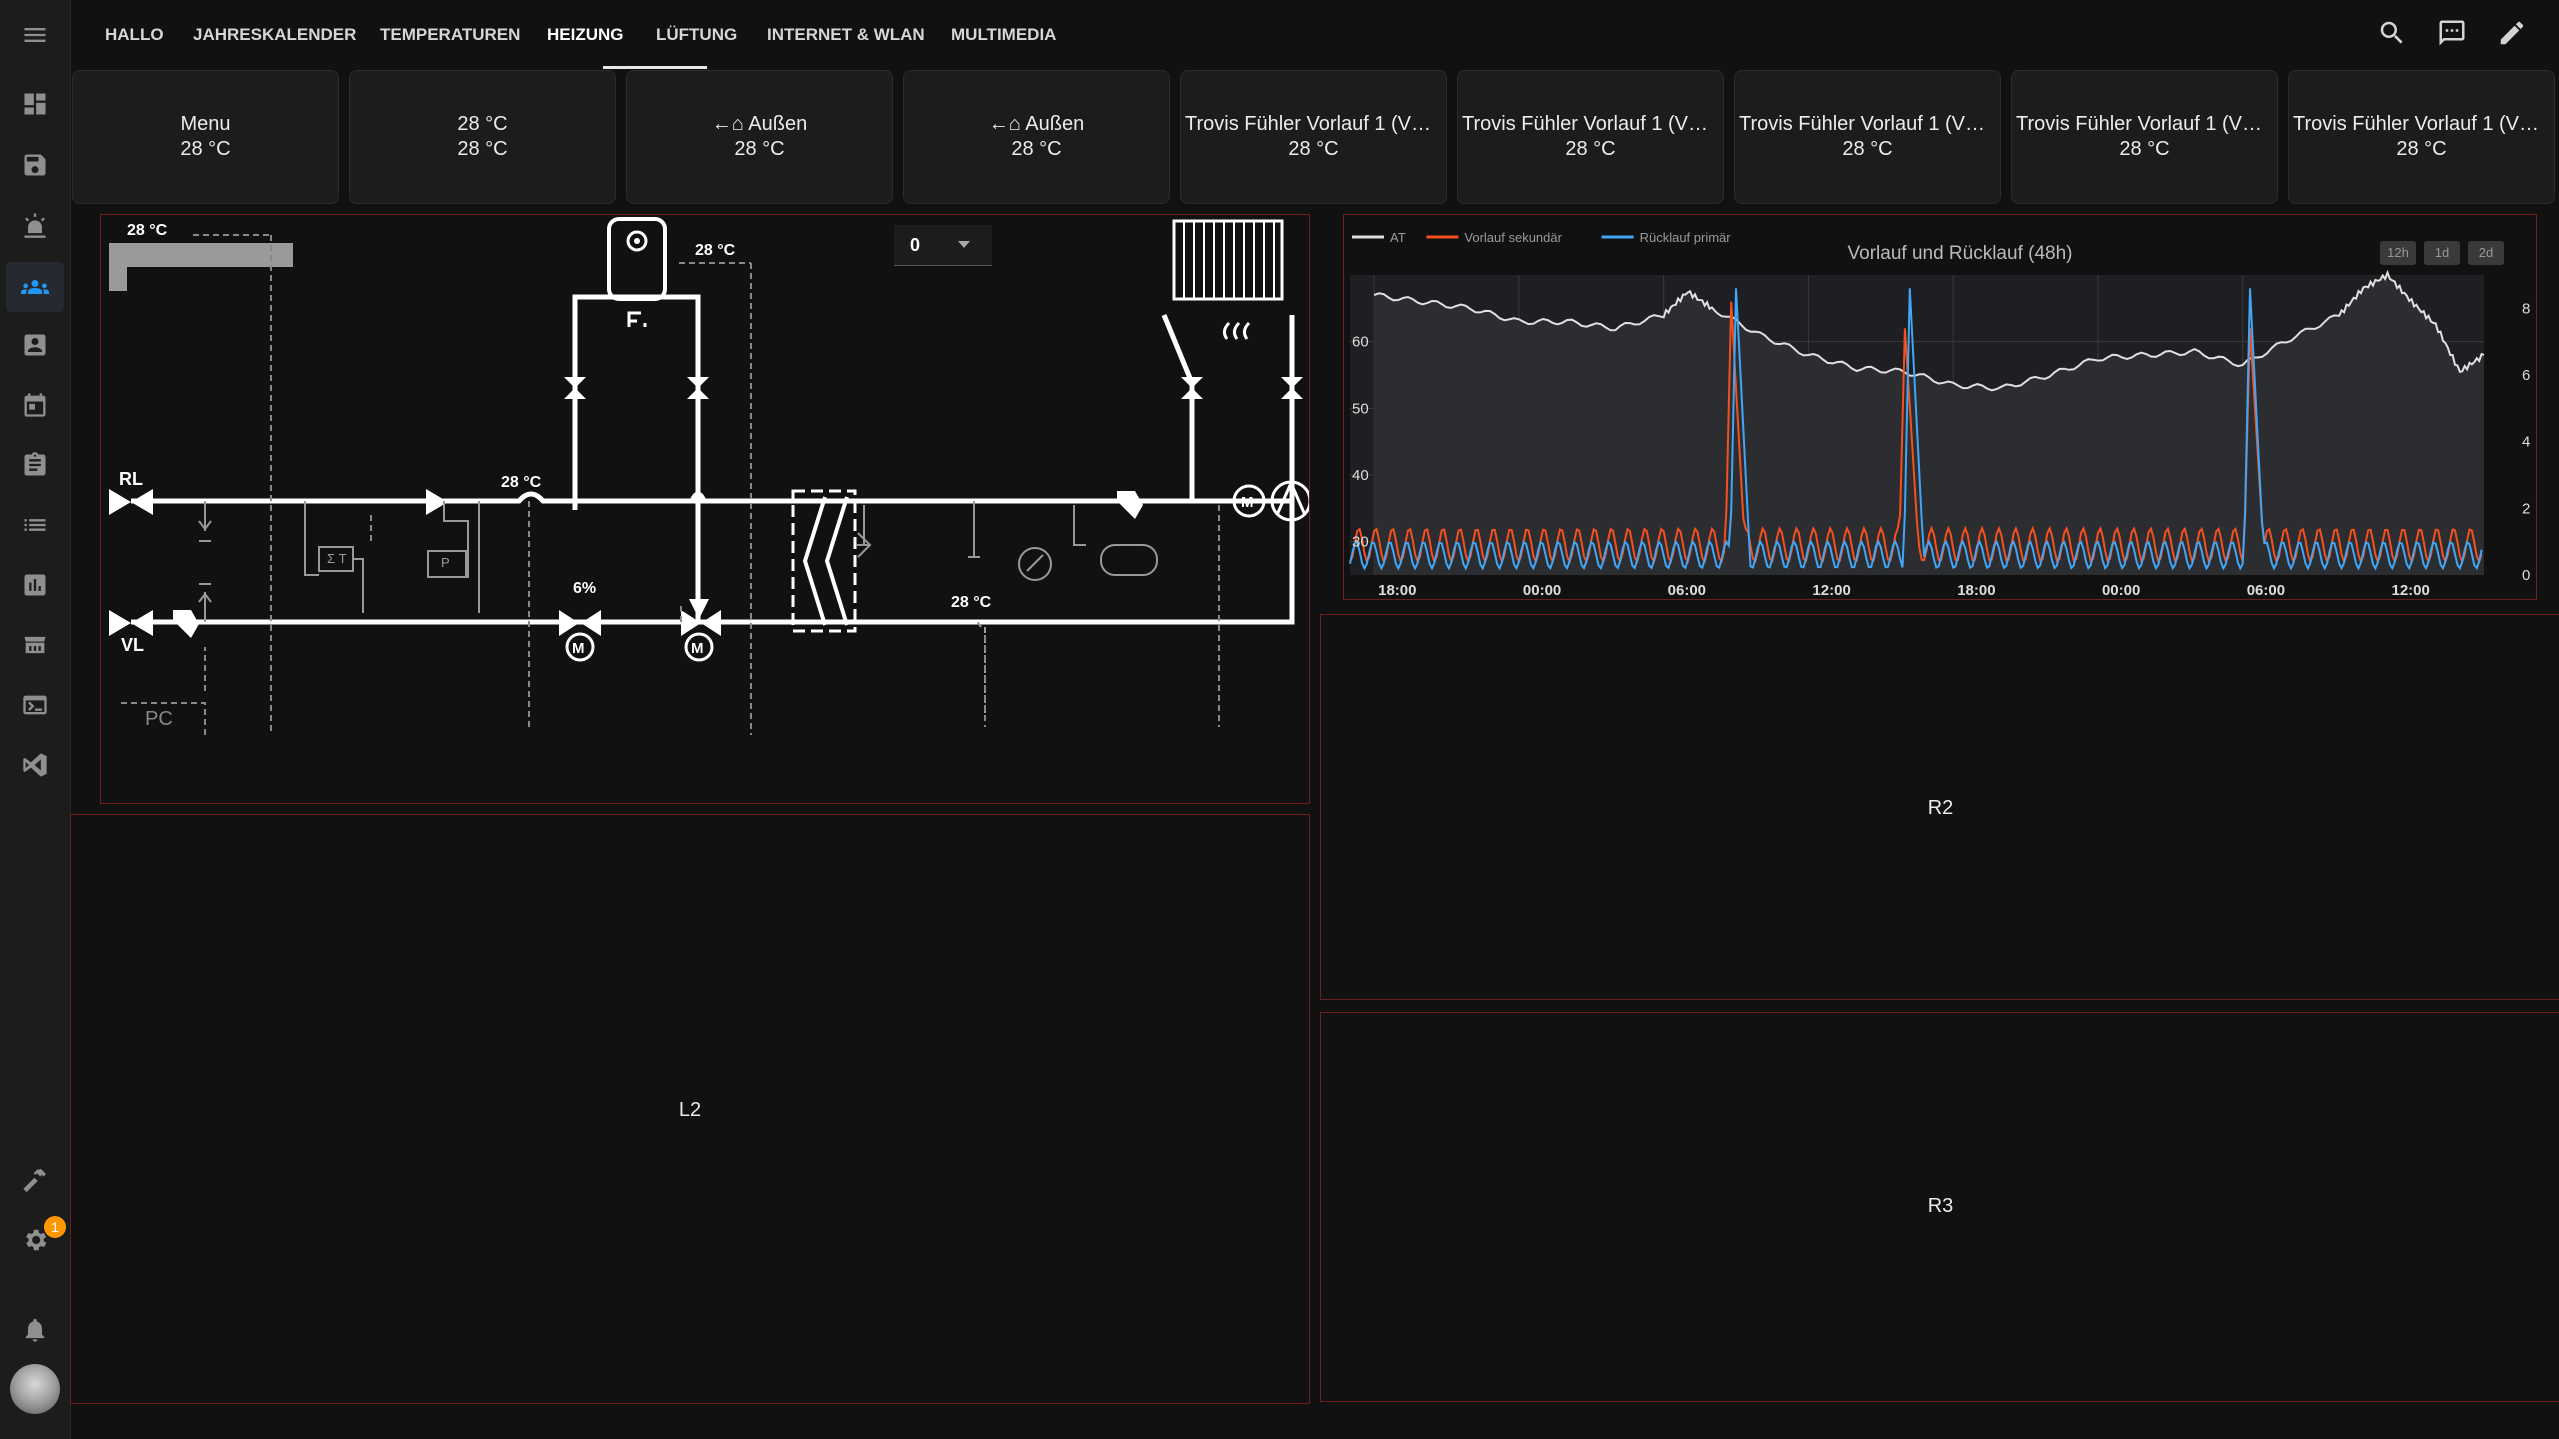 This screenshot has width=2559, height=1439. What do you see at coordinates (35, 405) in the screenshot?
I see `calendar-icon` at bounding box center [35, 405].